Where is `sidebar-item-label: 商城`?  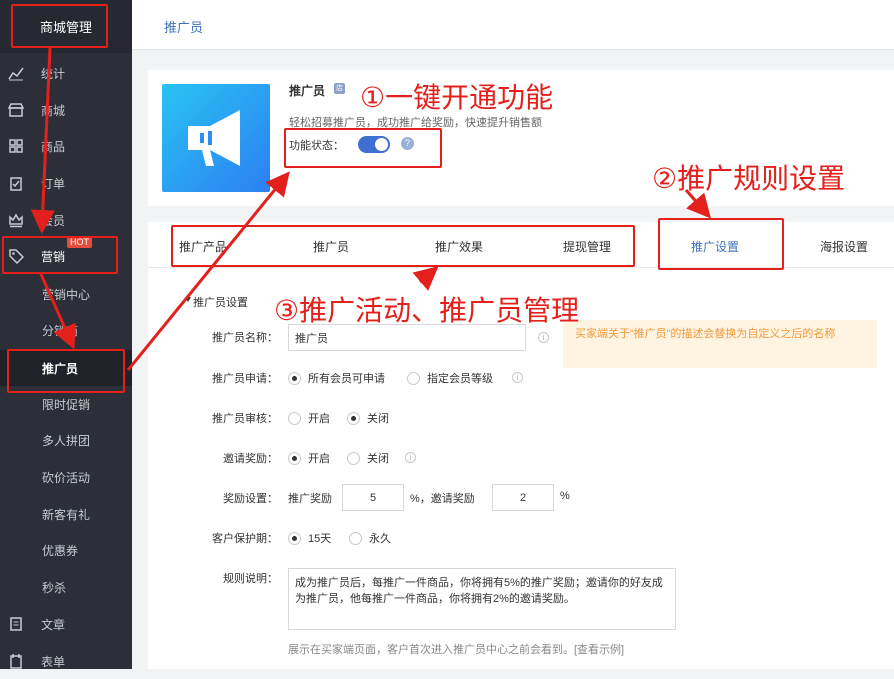
sidebar-item-label: 商城 is located at coordinates (53, 110).